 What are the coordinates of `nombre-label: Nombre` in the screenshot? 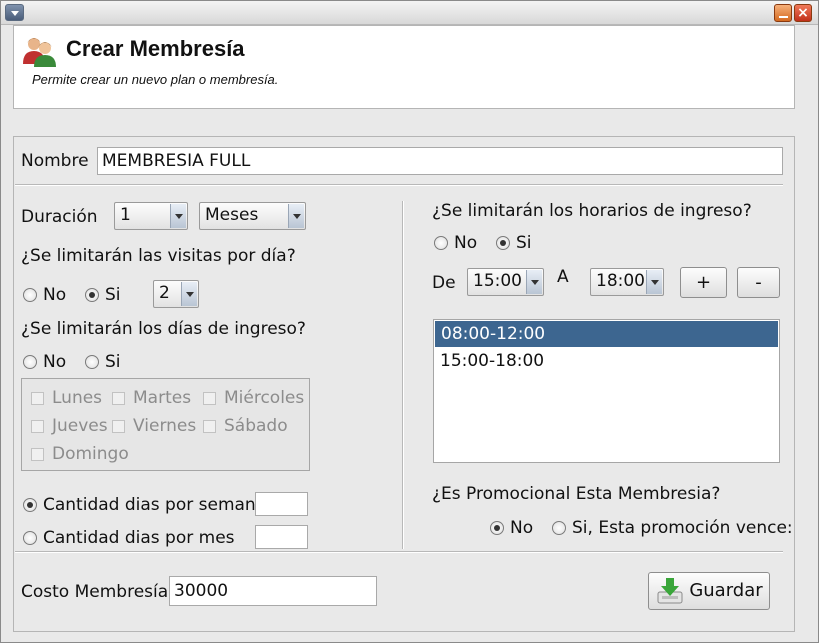 It's located at (55, 161).